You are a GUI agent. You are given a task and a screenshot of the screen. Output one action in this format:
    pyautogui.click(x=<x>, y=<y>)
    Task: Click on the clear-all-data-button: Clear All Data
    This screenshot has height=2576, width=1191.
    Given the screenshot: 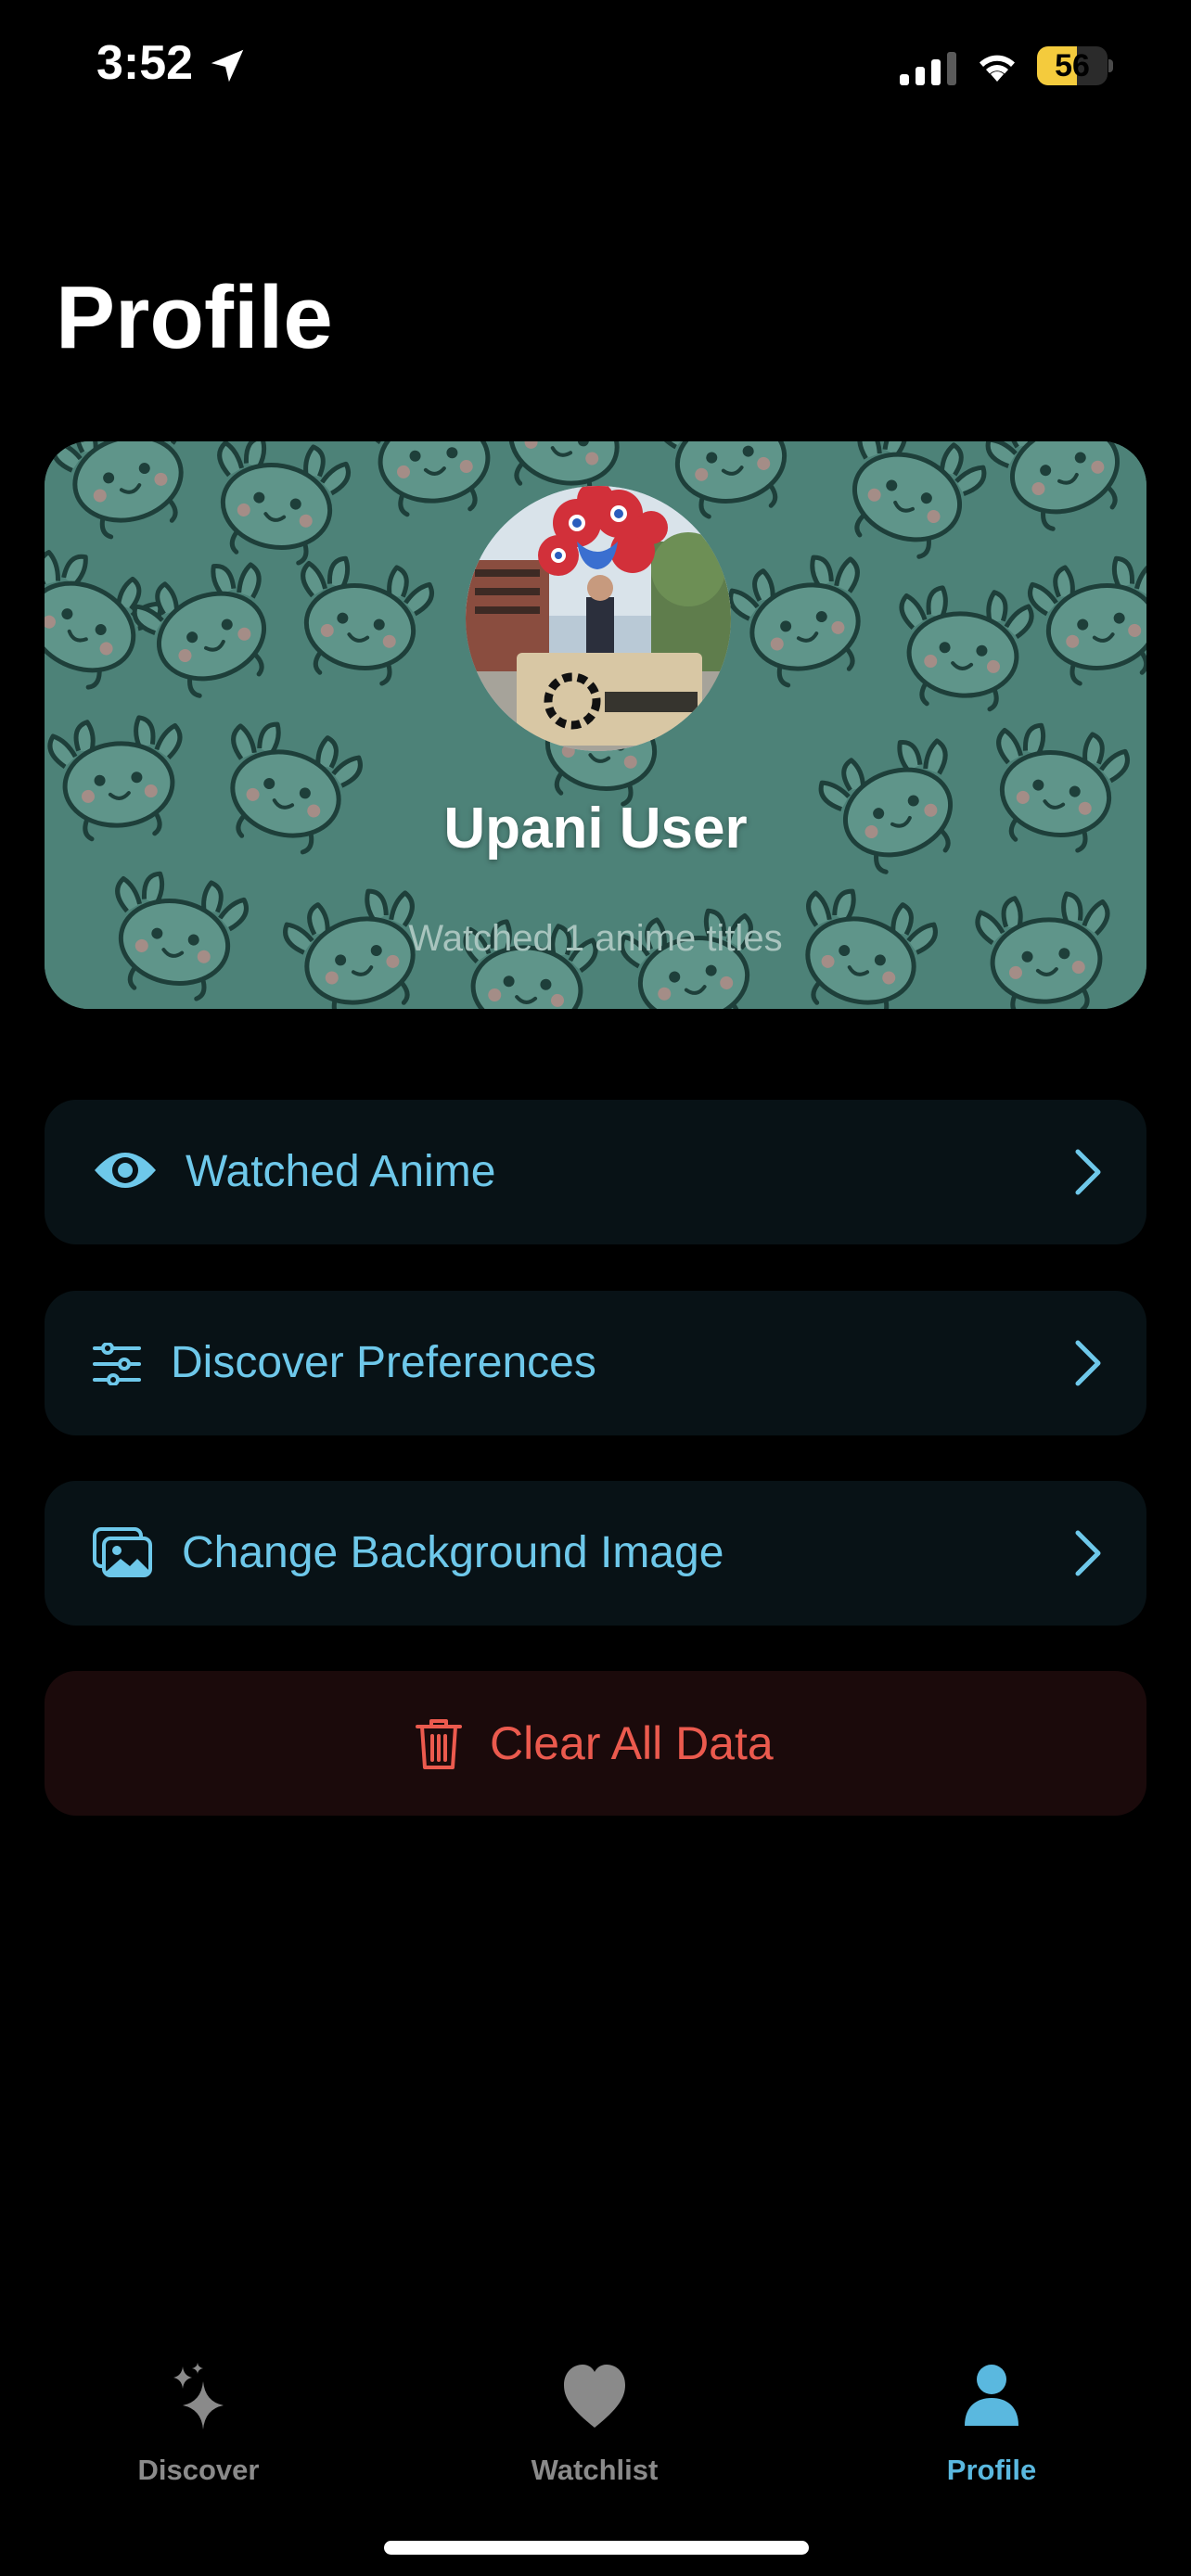 What is the action you would take?
    pyautogui.click(x=595, y=1744)
    